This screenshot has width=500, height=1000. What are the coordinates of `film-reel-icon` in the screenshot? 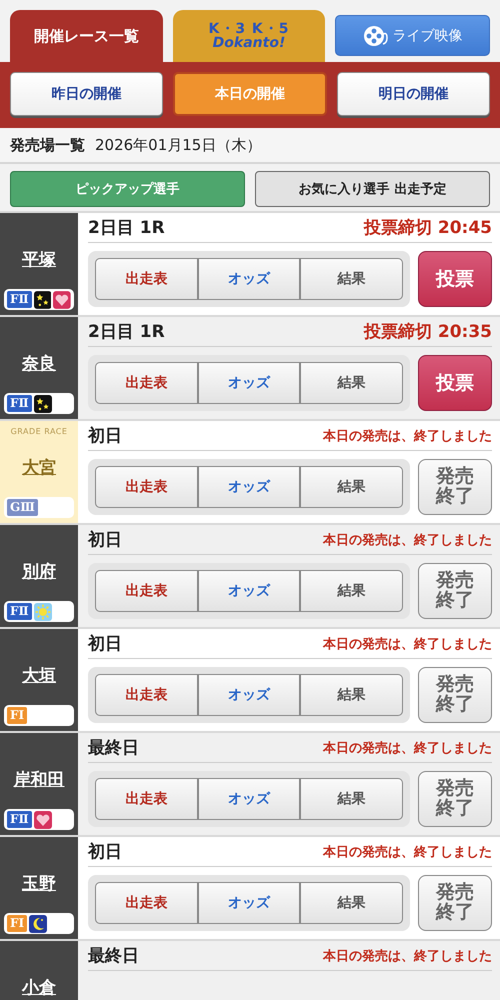 It's located at (375, 35).